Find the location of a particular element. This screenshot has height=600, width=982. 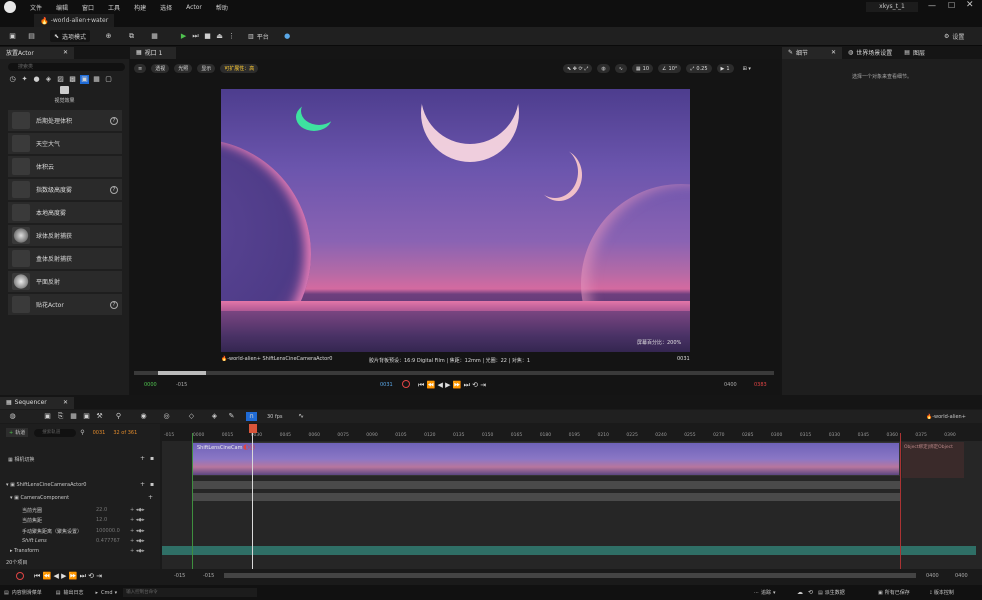

actor-item: 体积云 is located at coordinates (65, 166).